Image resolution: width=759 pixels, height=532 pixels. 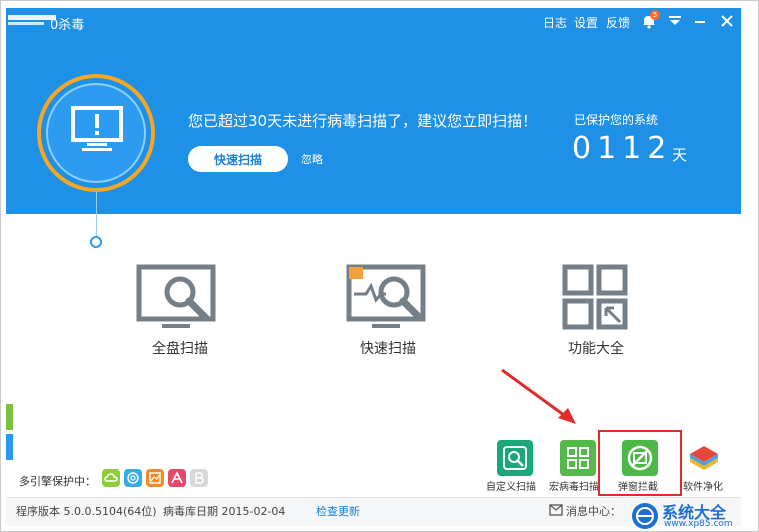 What do you see at coordinates (386, 296) in the screenshot?
I see `monitor-quick-scan-icon` at bounding box center [386, 296].